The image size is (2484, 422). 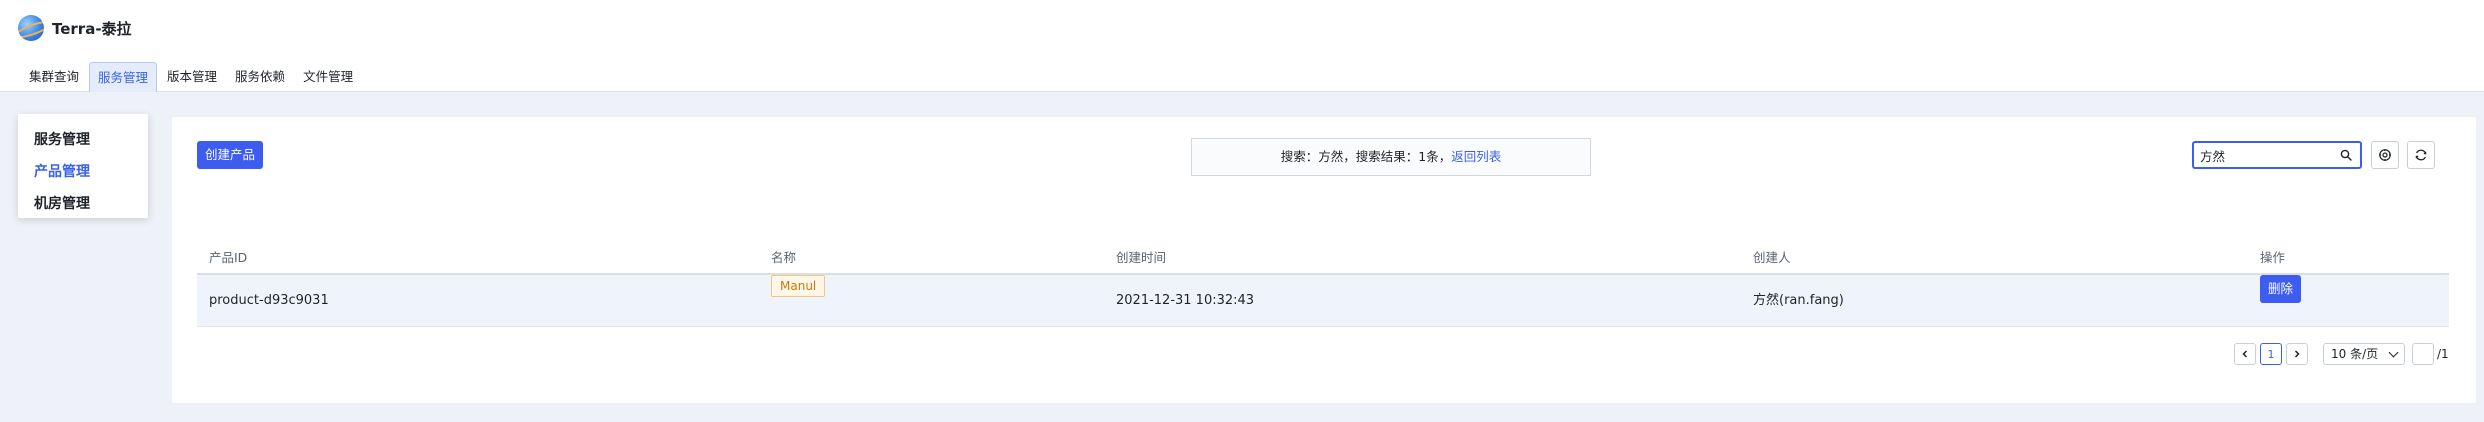 I want to click on sidebar-item-service-management: 服务管理, so click(x=83, y=140).